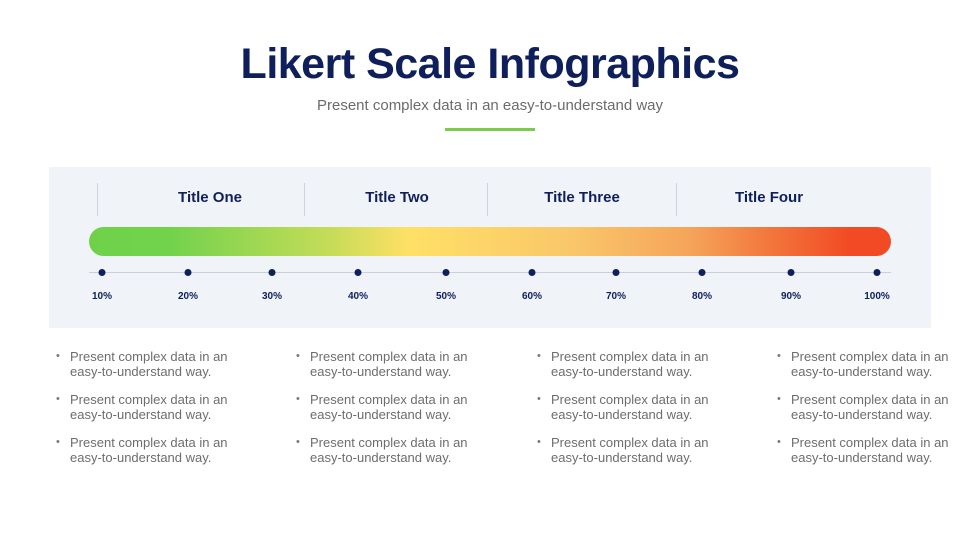  Describe the element at coordinates (769, 197) in the screenshot. I see `column-title-four: Title Four` at that location.